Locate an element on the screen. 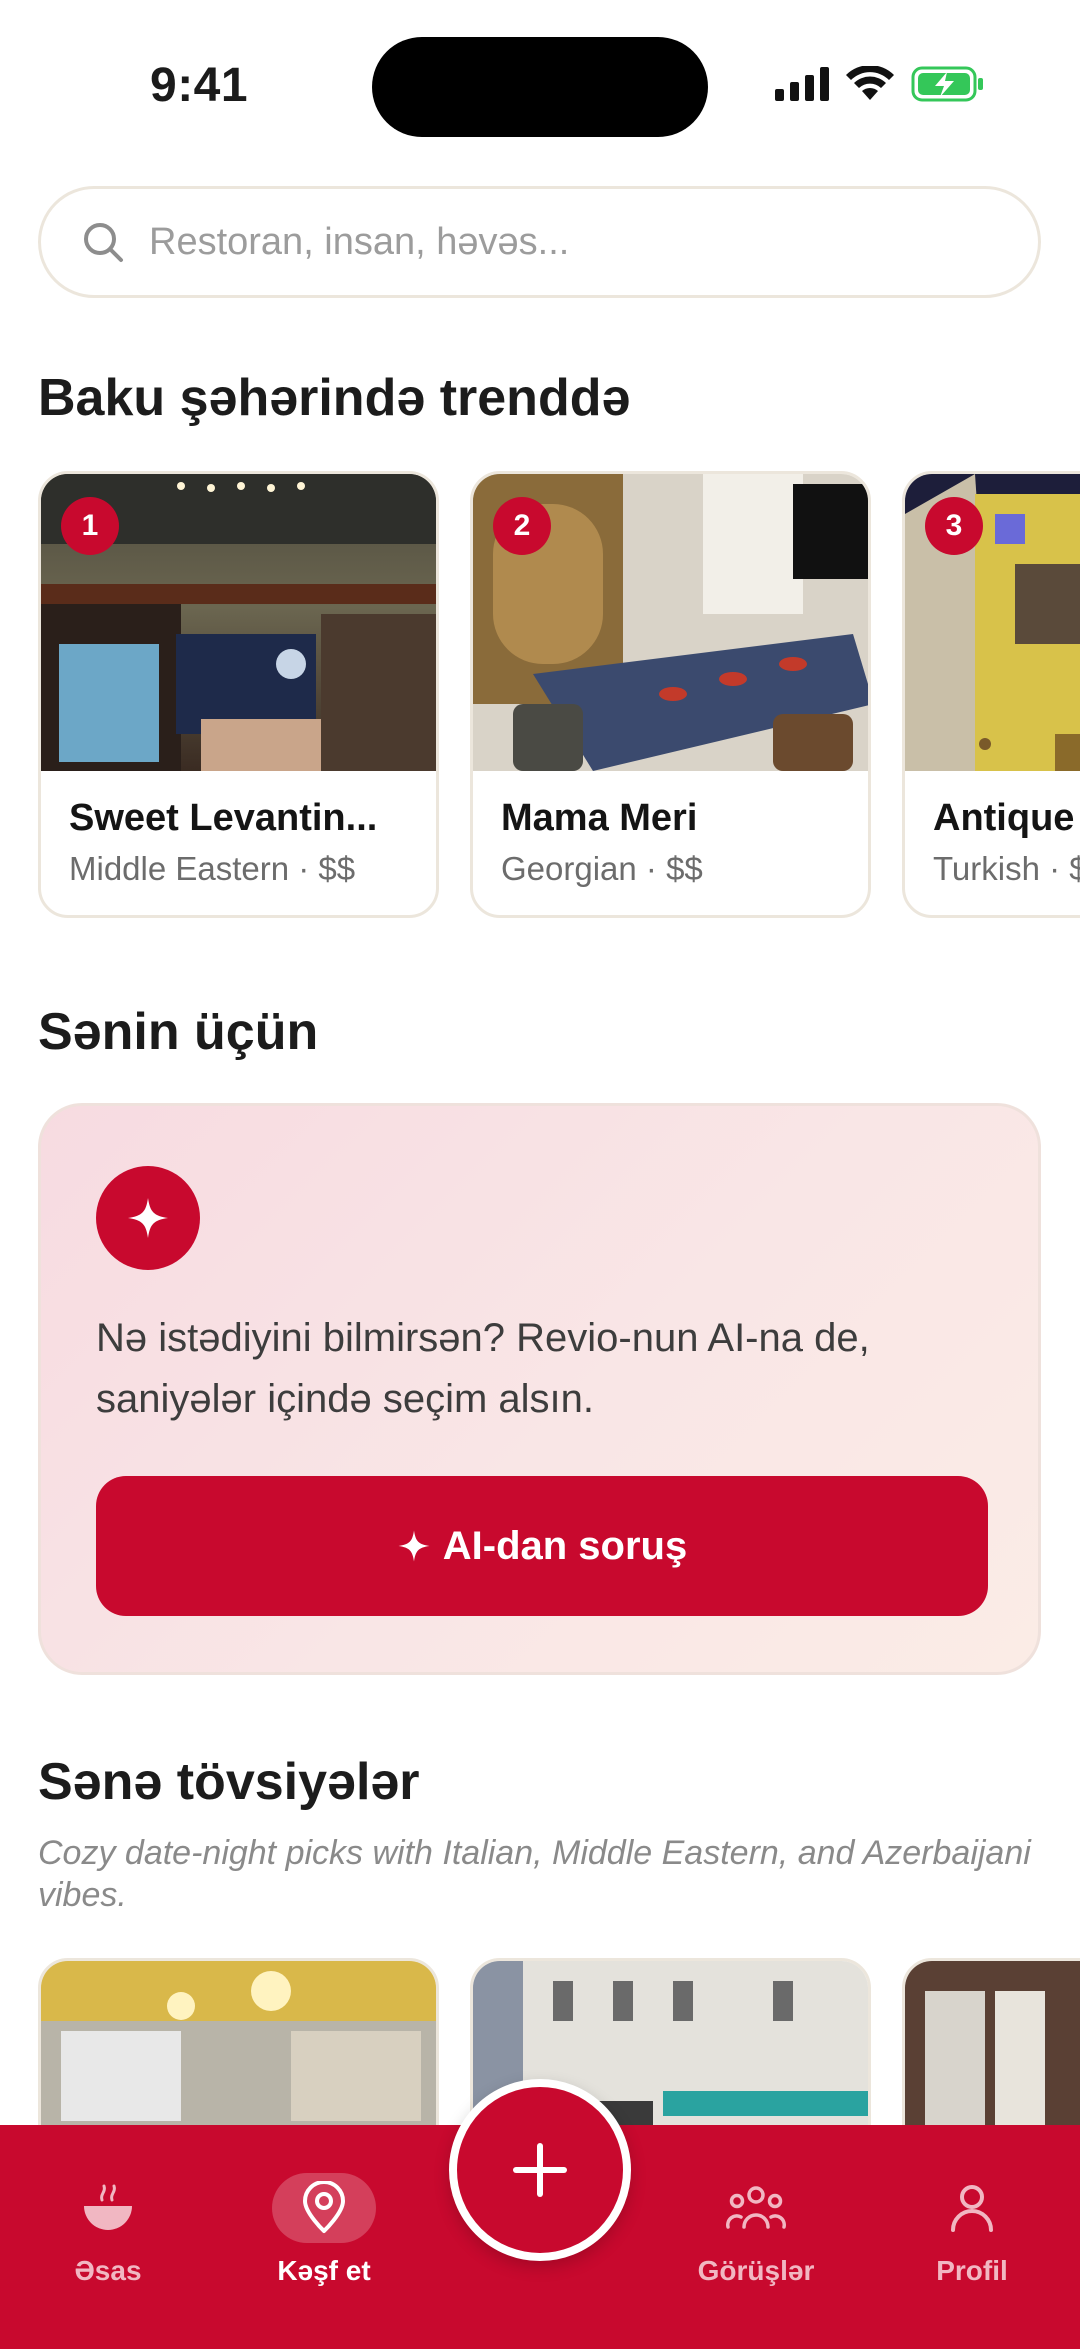 This screenshot has height=2349, width=1080. rank-badge: 2 is located at coordinates (522, 526).